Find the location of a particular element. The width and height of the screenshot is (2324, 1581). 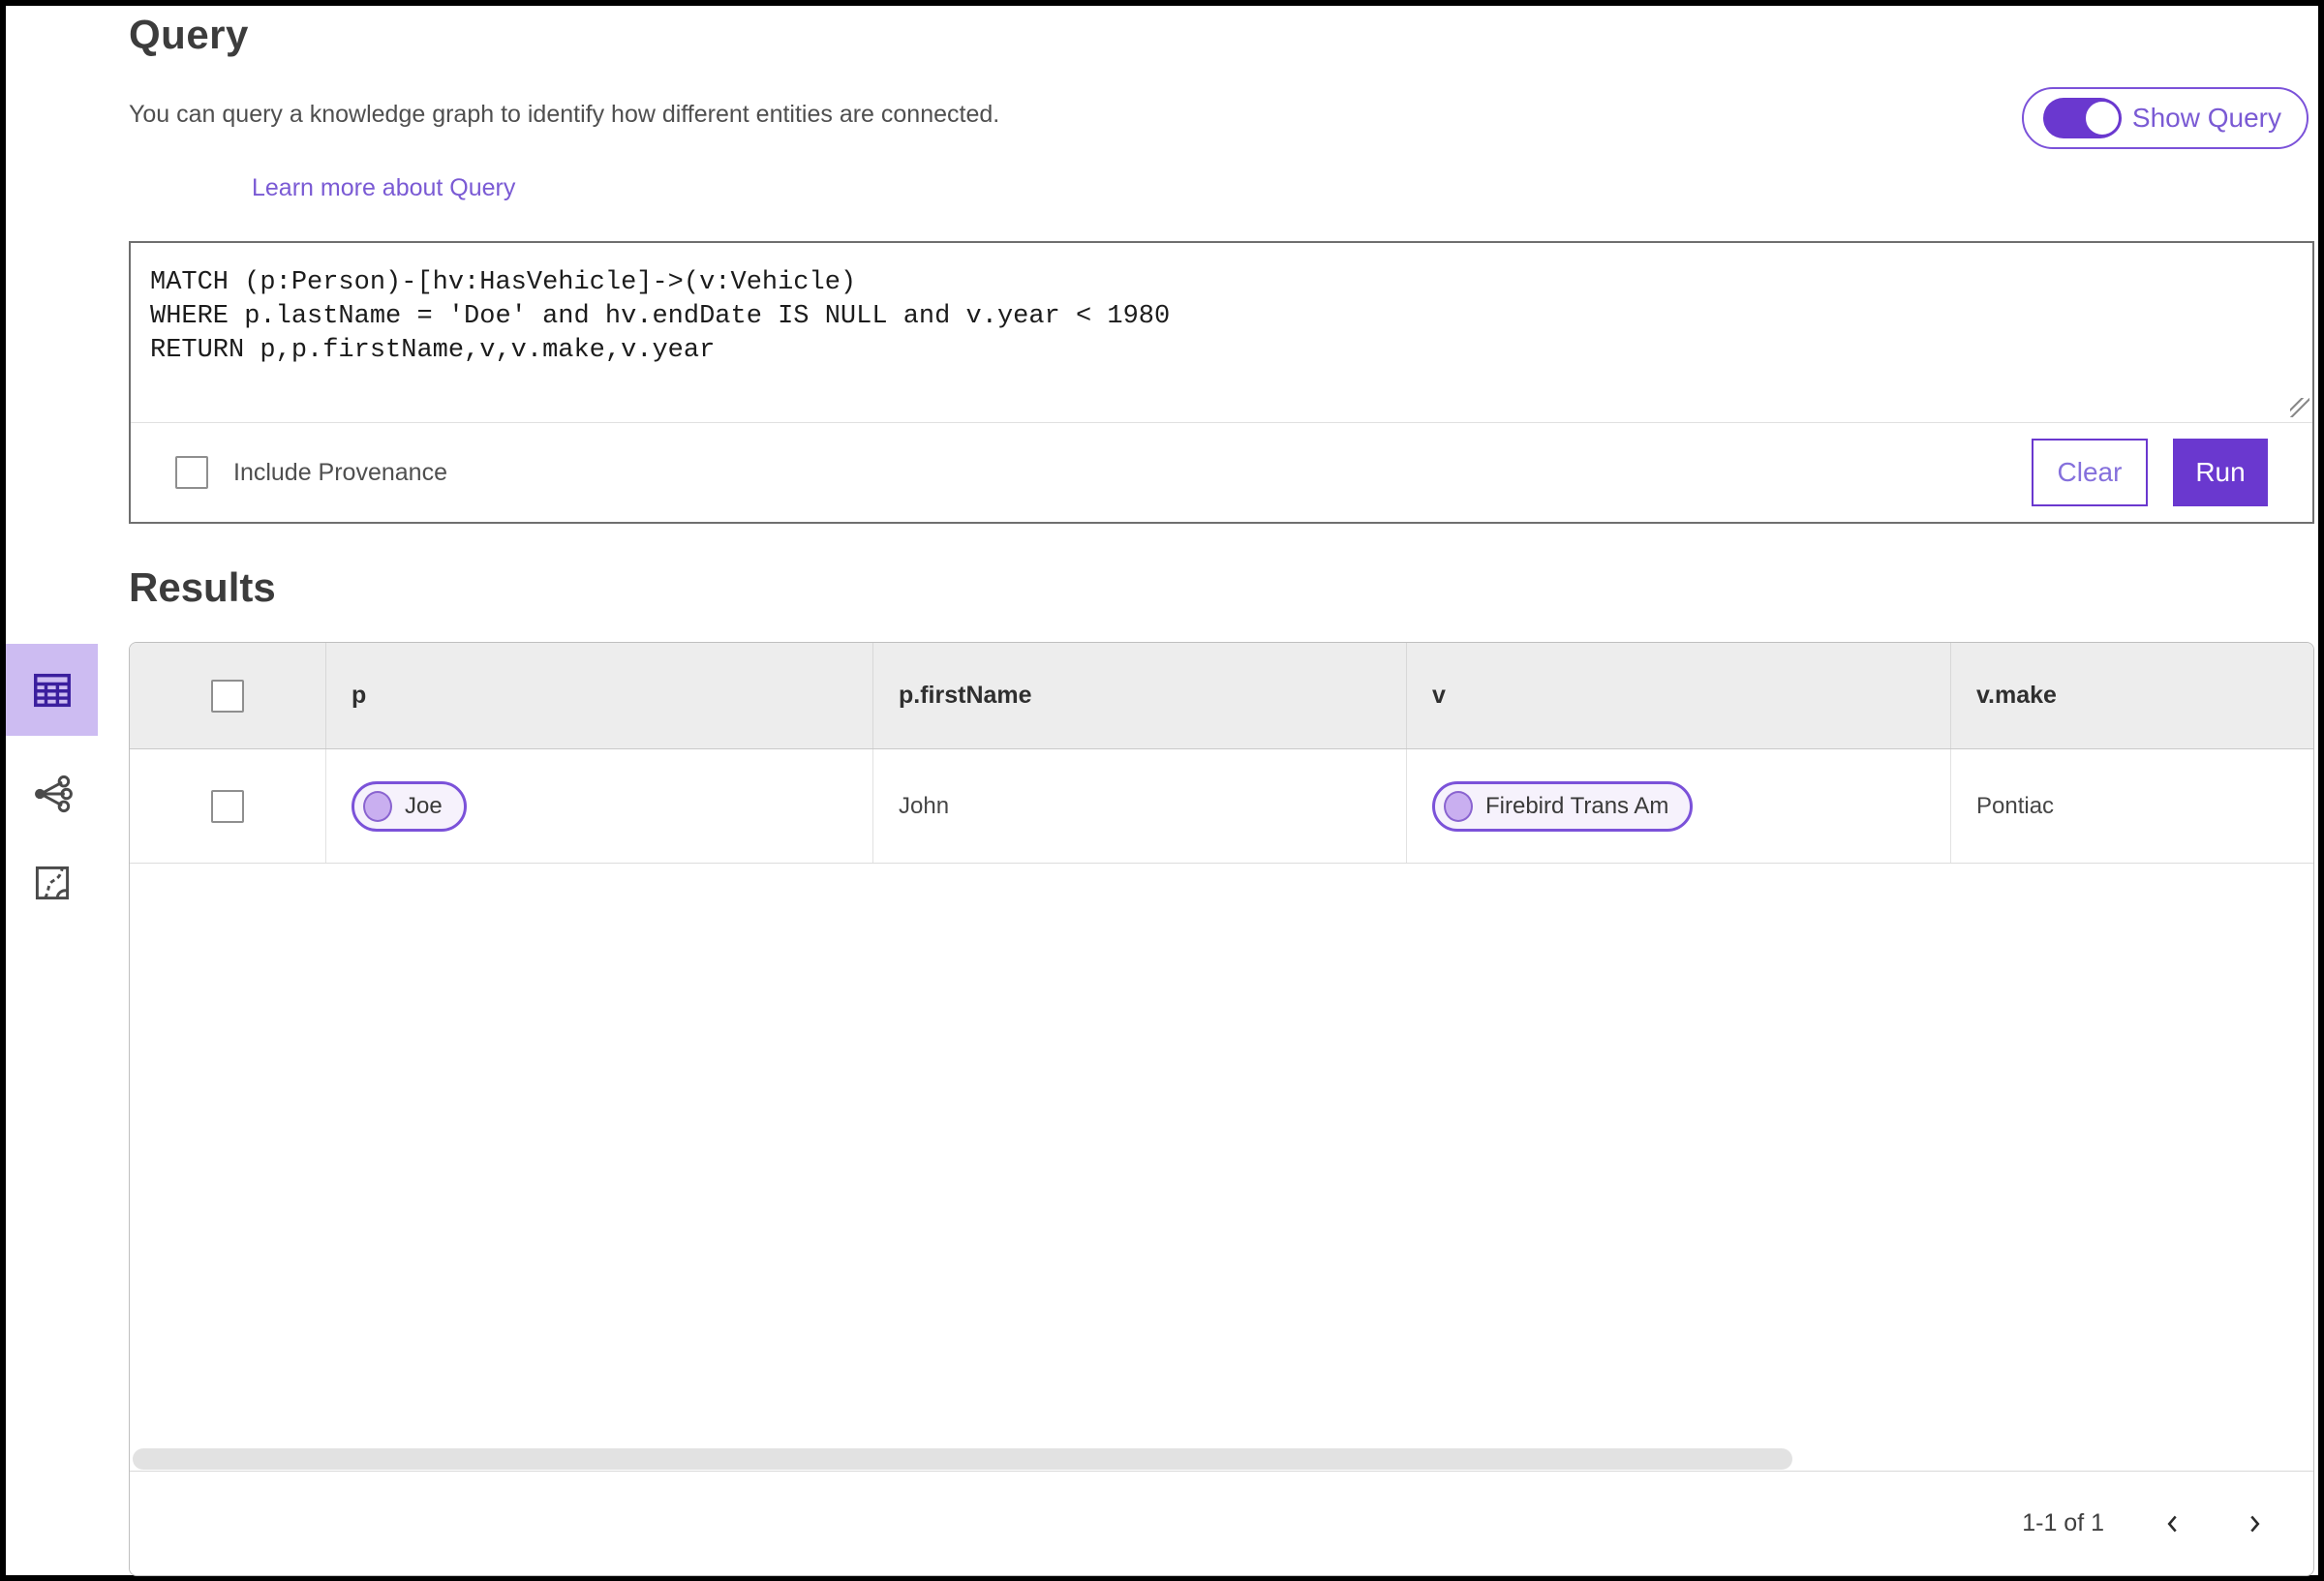

show-query-label: Show Query is located at coordinates (2206, 118).